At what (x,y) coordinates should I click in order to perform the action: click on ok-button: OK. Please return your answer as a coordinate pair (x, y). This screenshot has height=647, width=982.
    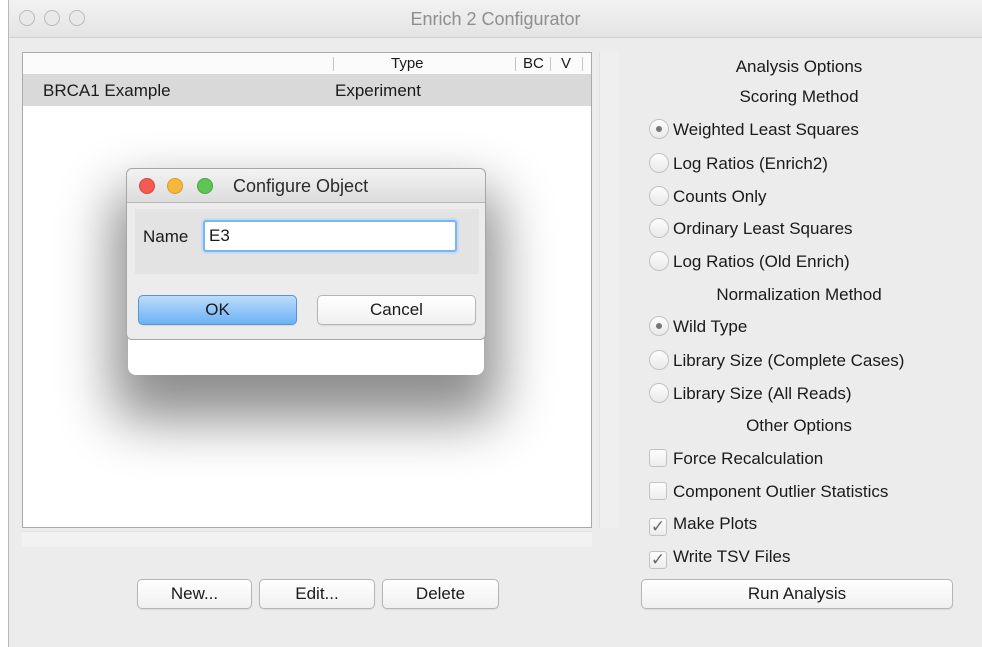
    Looking at the image, I should click on (217, 310).